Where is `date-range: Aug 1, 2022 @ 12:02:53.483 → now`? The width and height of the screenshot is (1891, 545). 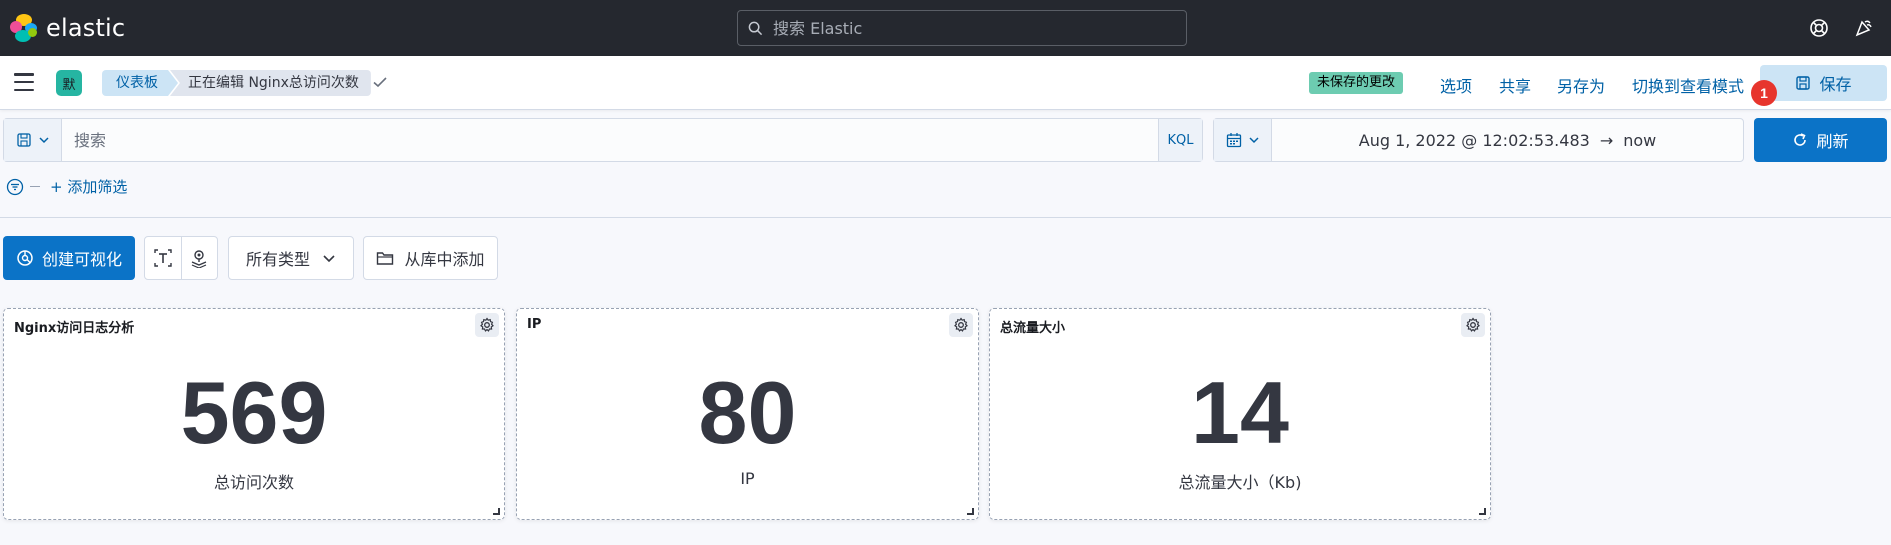
date-range: Aug 1, 2022 @ 12:02:53.483 → now is located at coordinates (1507, 140).